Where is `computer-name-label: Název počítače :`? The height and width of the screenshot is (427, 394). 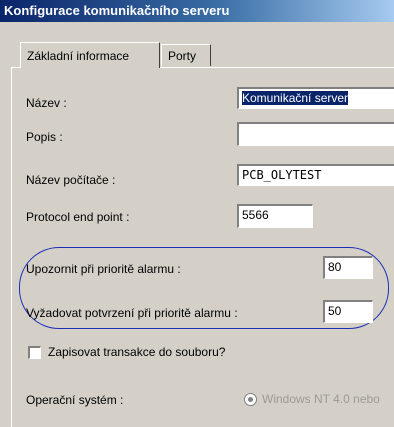
computer-name-label: Název počítače : is located at coordinates (71, 180).